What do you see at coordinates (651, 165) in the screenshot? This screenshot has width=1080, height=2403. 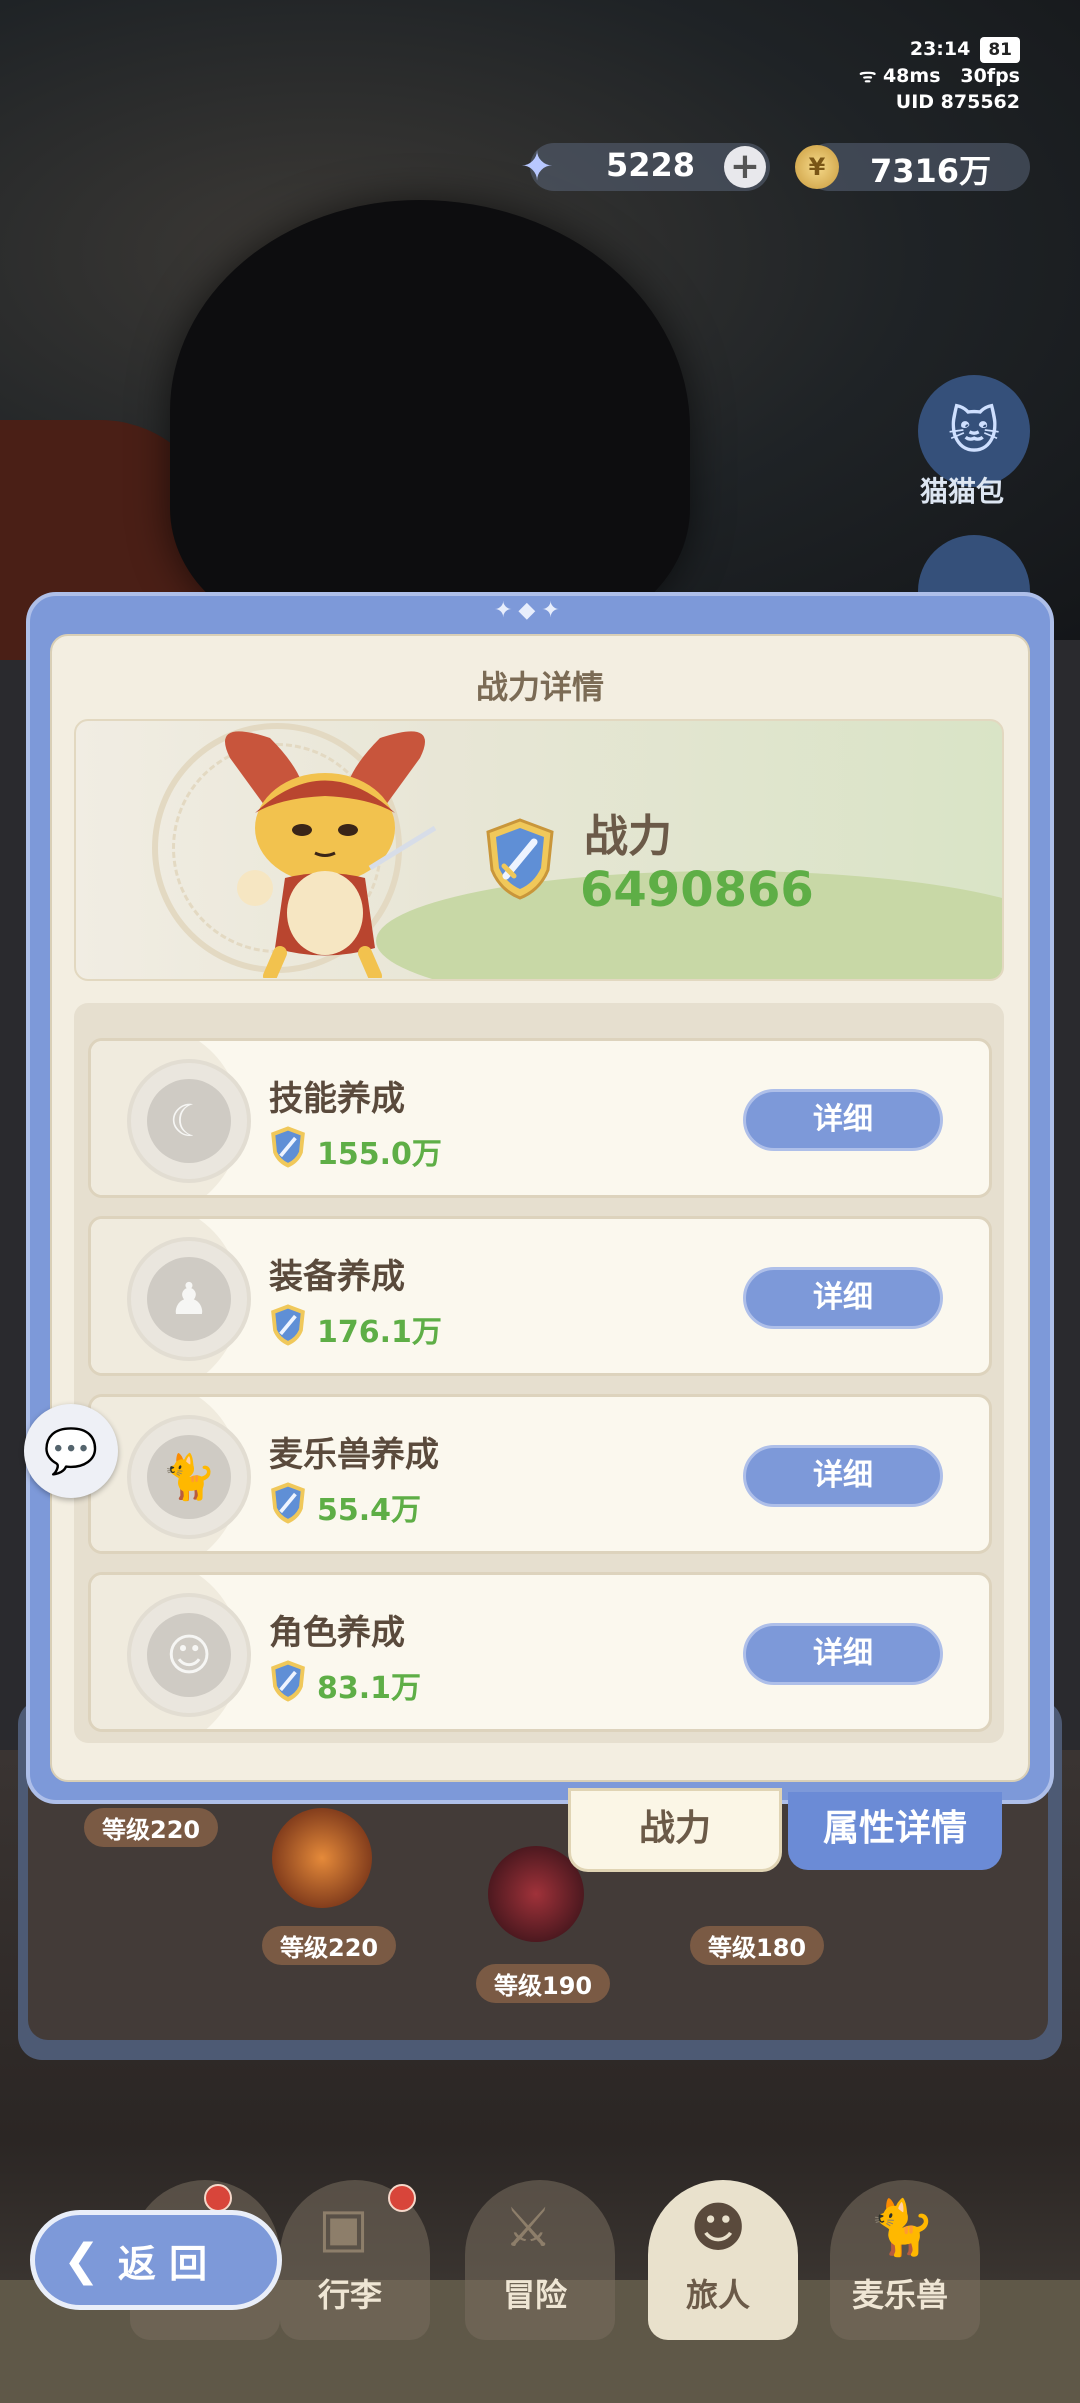 I see `gem-value: 5228` at bounding box center [651, 165].